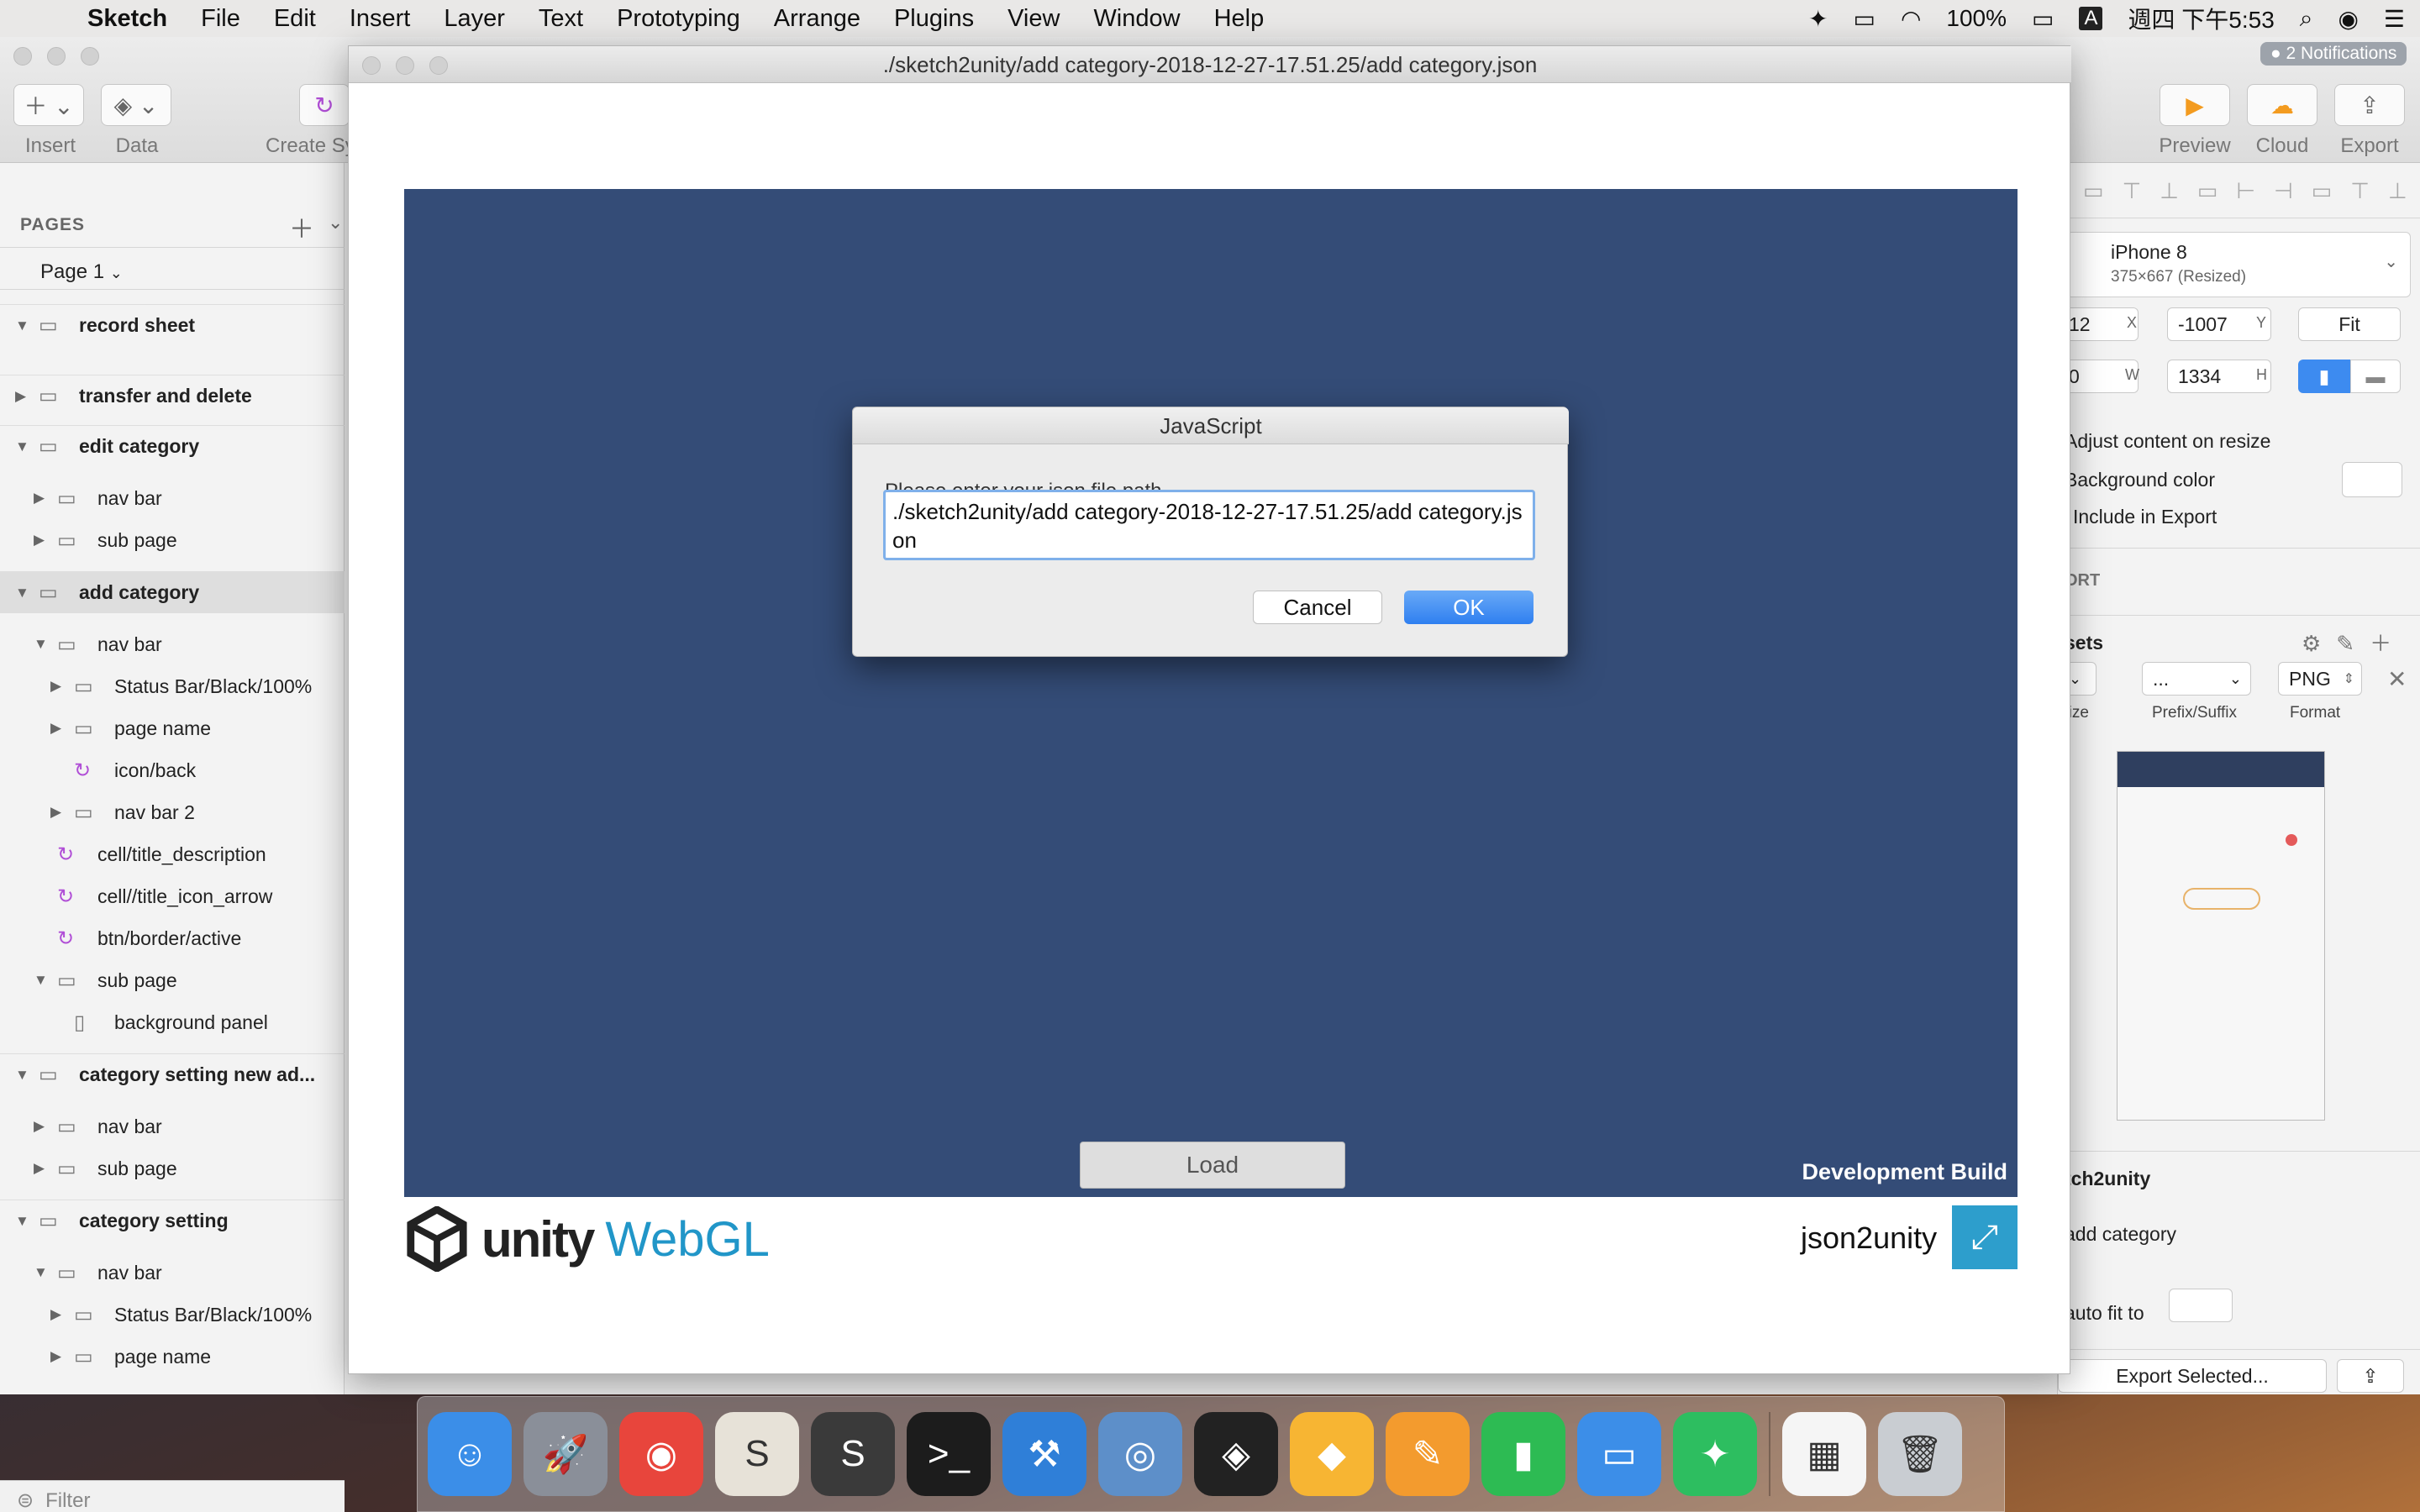  I want to click on device-preset-select: iPhone 8 375×667 (Resized) ⌄, so click(2238, 264).